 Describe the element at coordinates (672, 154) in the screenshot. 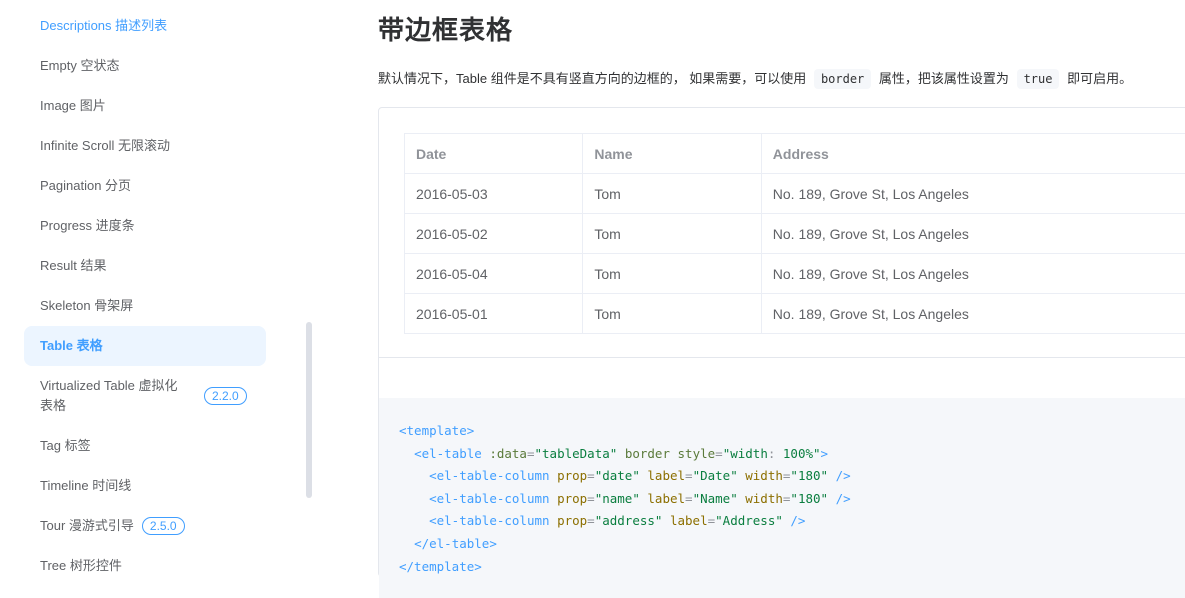

I see `column-header-name: Name` at that location.